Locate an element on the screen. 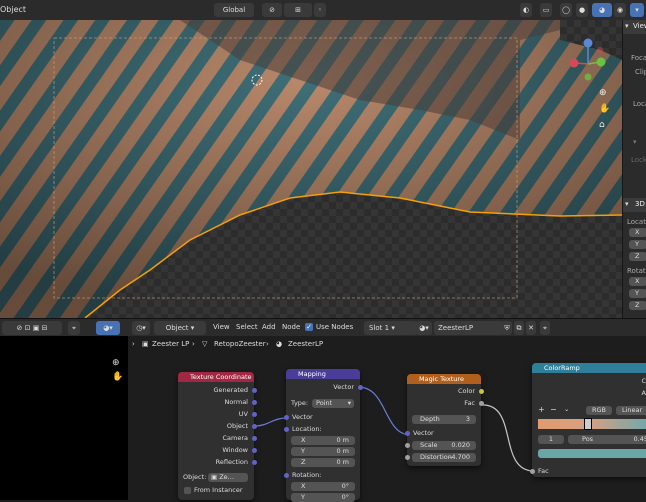 The width and height of the screenshot is (646, 502). rotation-x-field: X 0° is located at coordinates (323, 486).